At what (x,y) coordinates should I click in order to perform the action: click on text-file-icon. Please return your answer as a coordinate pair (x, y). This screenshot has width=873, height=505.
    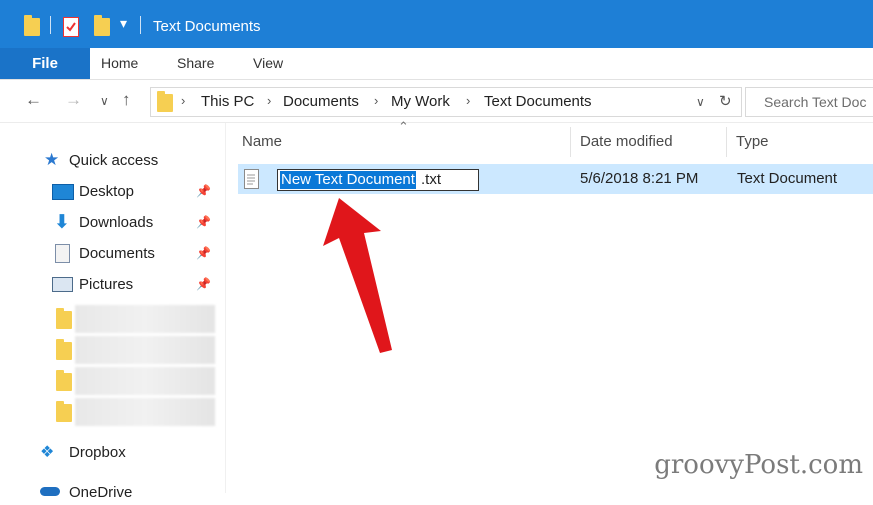
    Looking at the image, I should click on (251, 179).